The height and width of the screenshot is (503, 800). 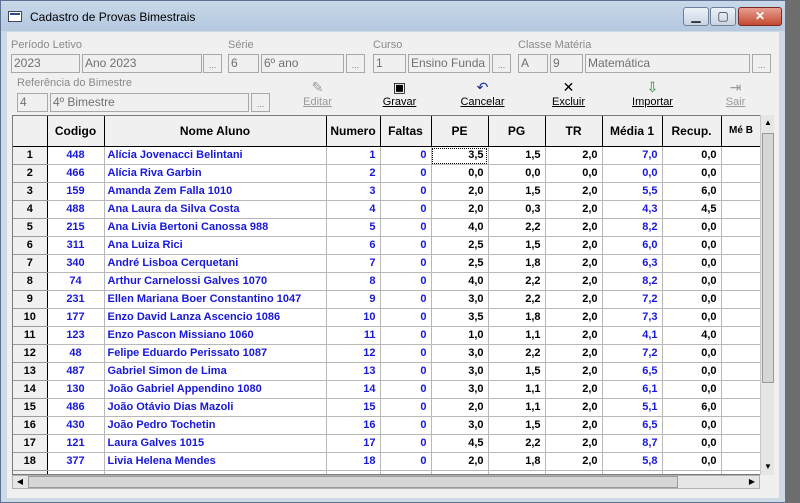 I want to click on cell-codigo: 448, so click(x=76, y=155).